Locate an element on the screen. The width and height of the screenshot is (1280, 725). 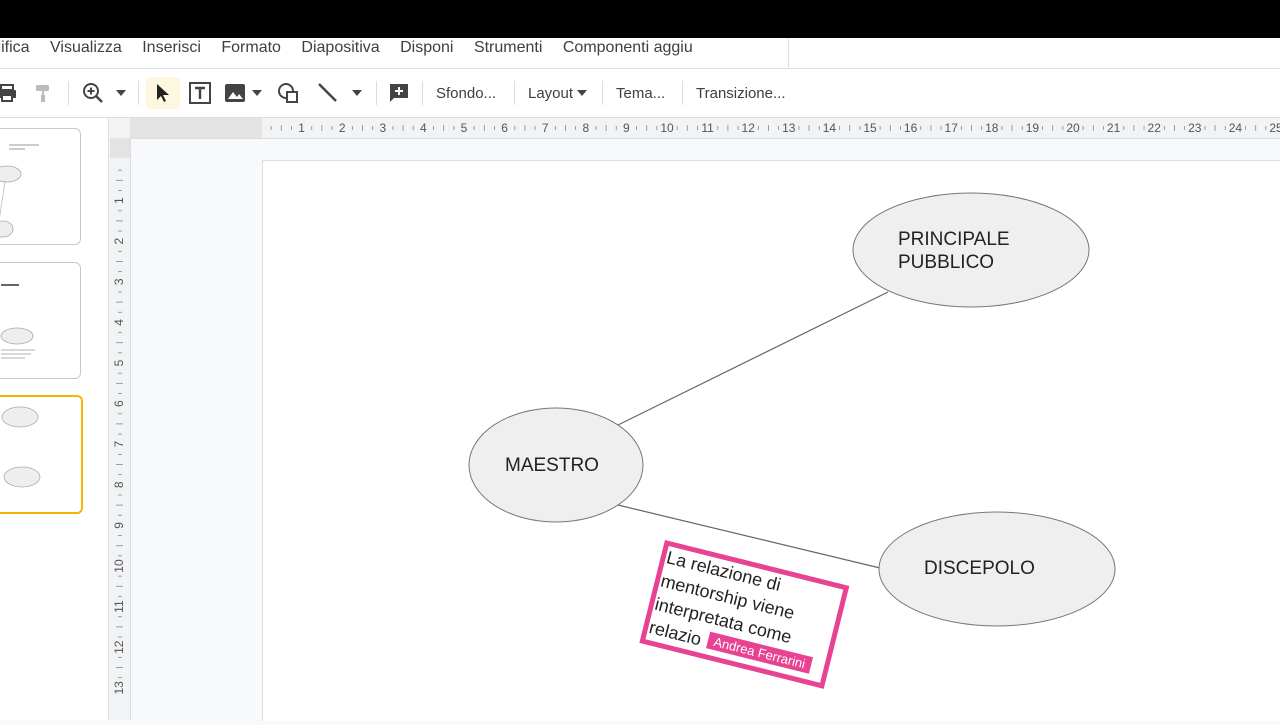
maestro-label: MAESTRO is located at coordinates (552, 465).